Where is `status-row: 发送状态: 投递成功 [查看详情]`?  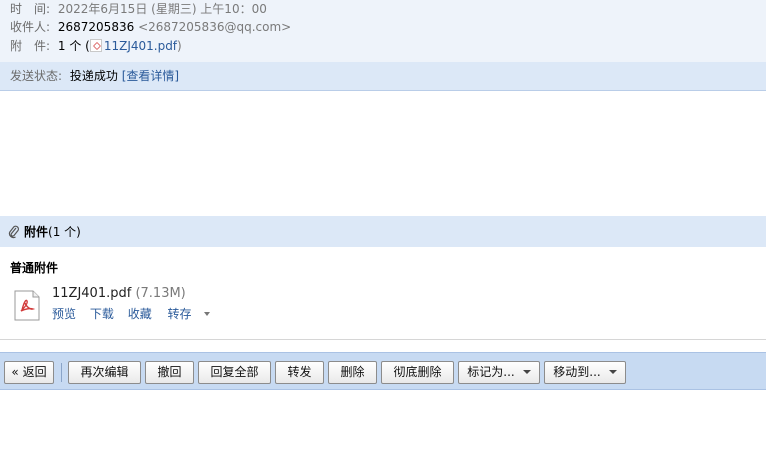
status-row: 发送状态: 投递成功 [查看详情] is located at coordinates (94, 76).